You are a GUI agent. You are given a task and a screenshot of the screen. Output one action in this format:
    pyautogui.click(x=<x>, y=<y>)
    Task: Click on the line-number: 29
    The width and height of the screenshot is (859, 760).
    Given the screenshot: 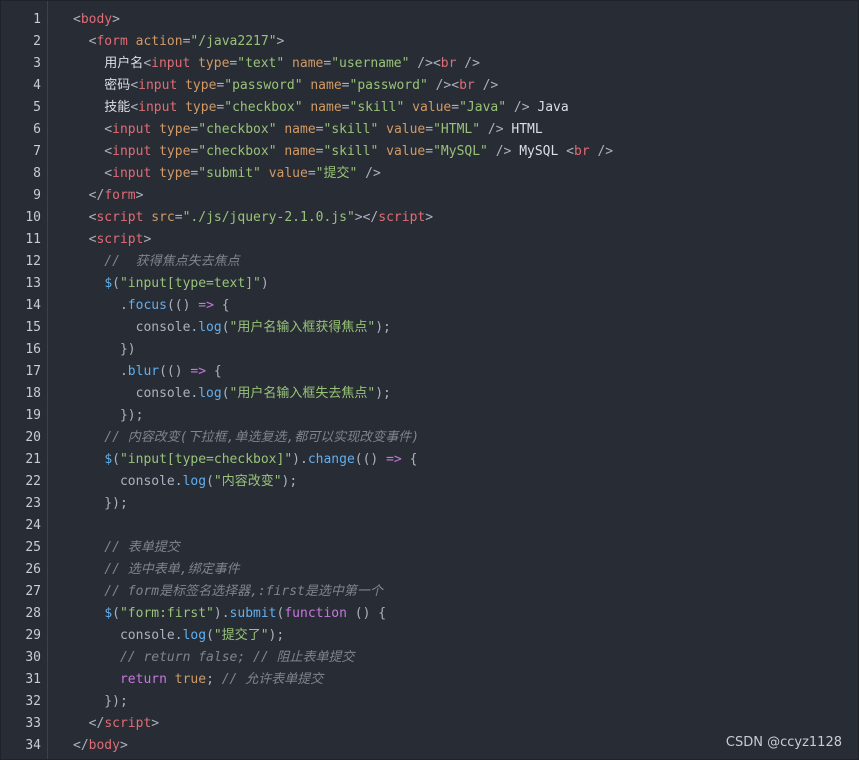 What is the action you would take?
    pyautogui.click(x=33, y=635)
    